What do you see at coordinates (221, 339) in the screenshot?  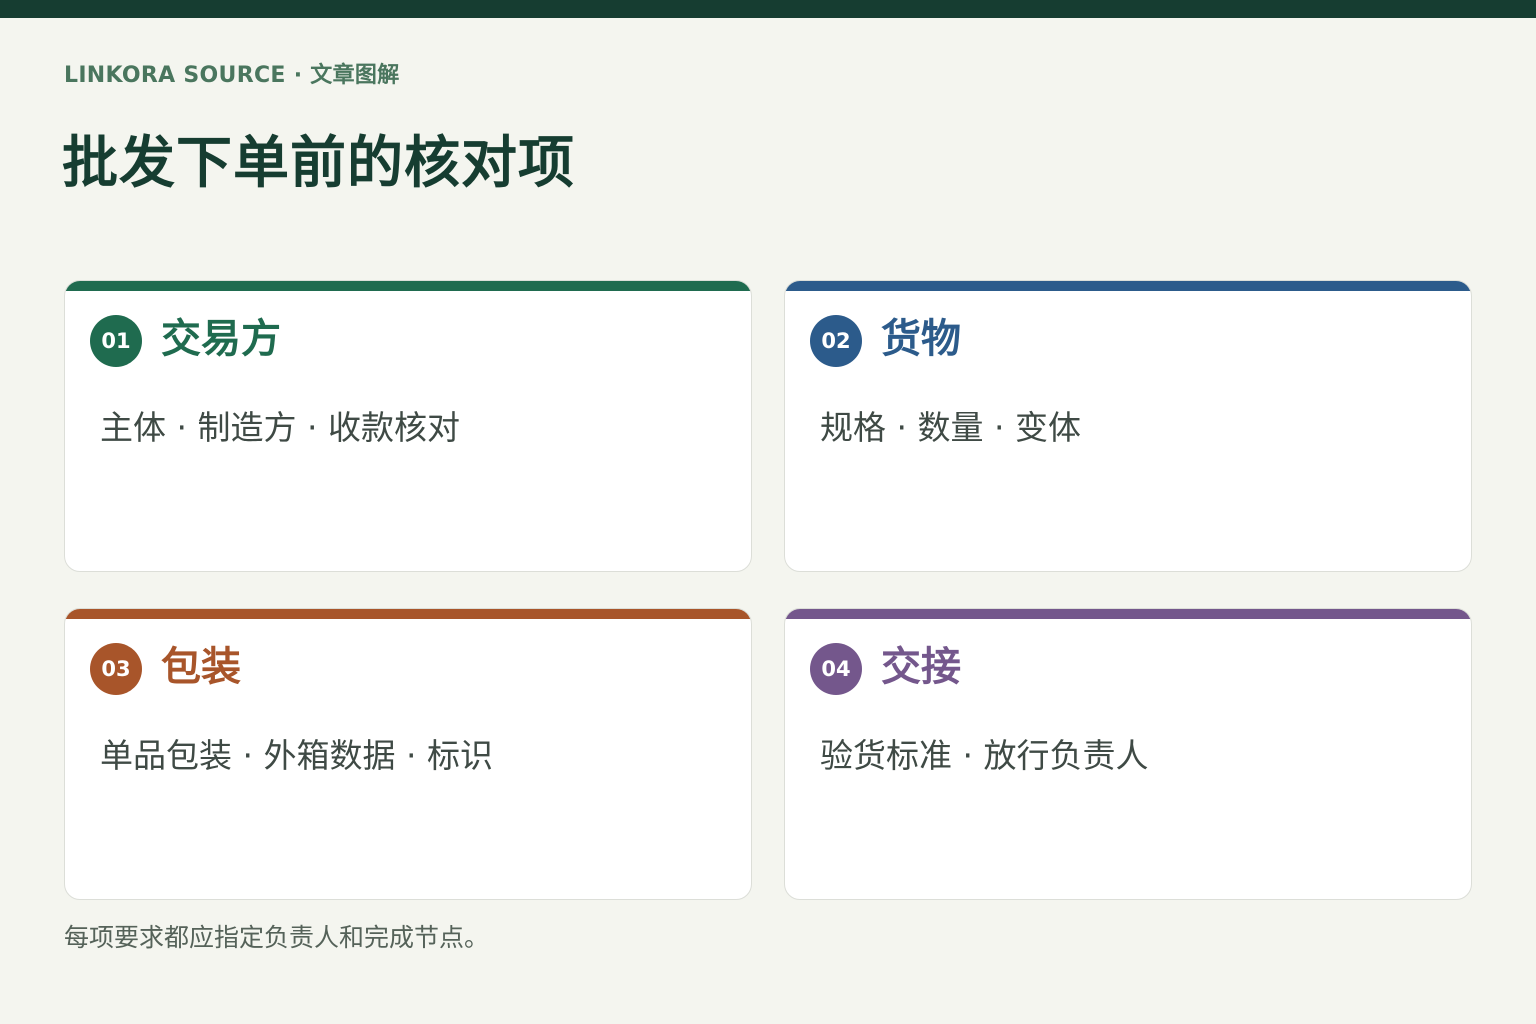 I see `card-title: 交易方` at bounding box center [221, 339].